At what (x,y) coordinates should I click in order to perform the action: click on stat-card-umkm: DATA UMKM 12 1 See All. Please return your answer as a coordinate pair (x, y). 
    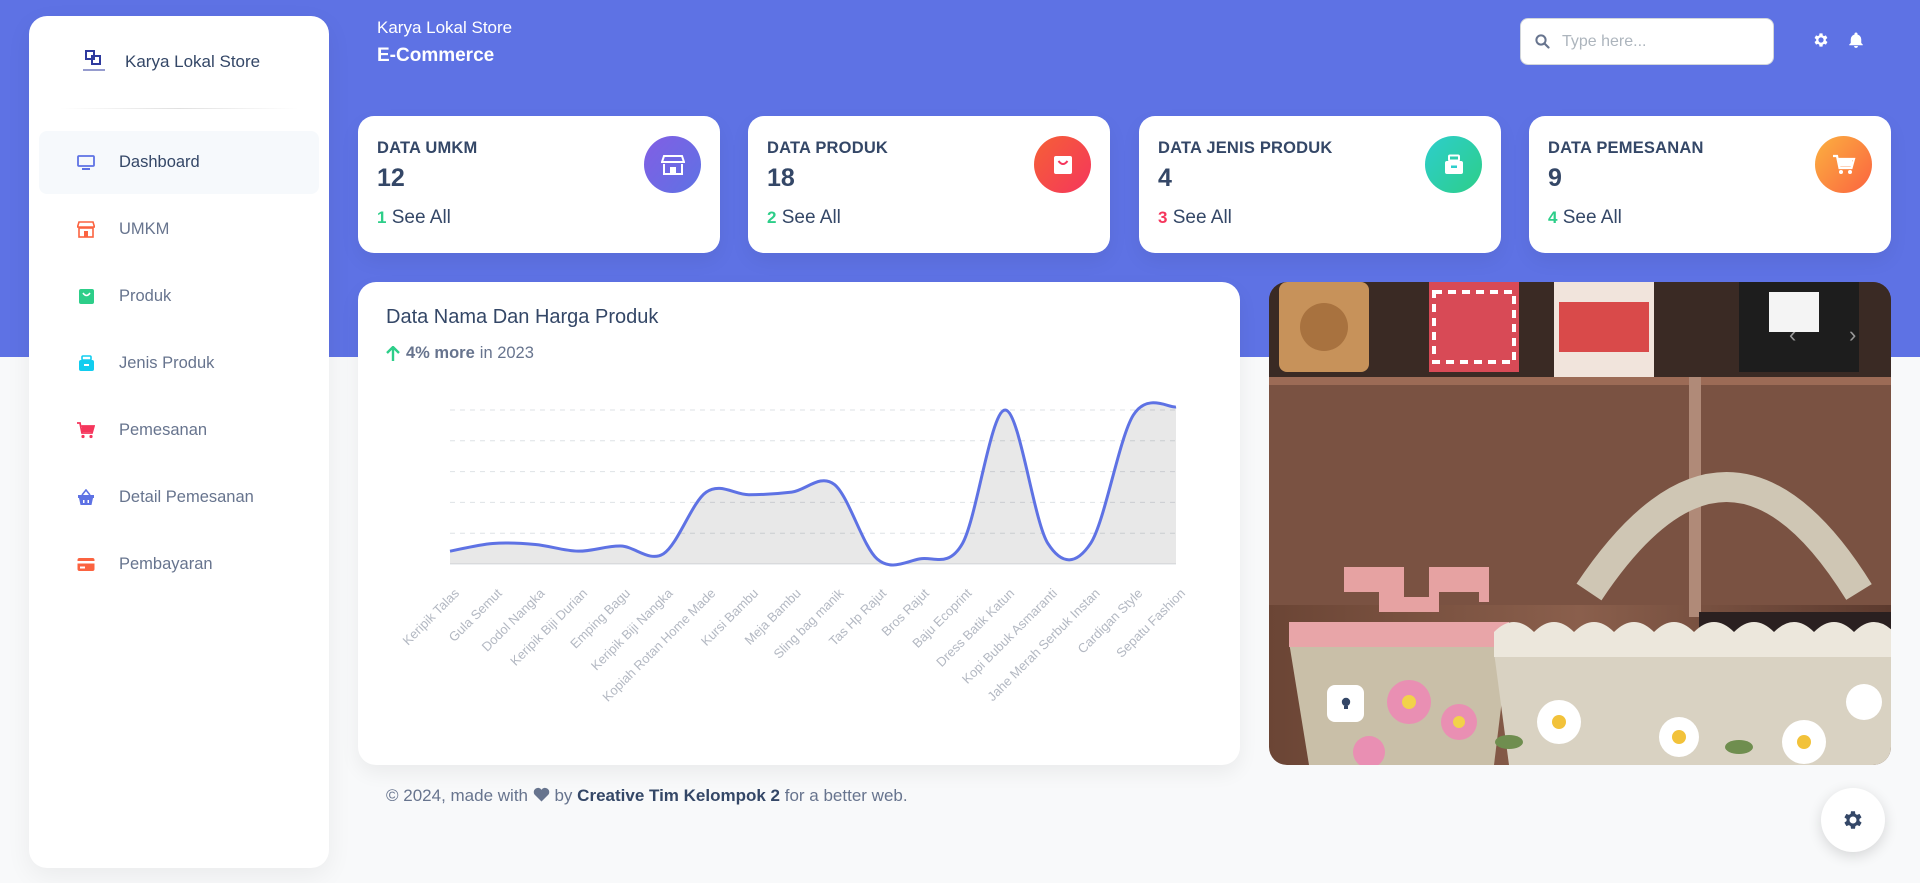
    Looking at the image, I should click on (539, 184).